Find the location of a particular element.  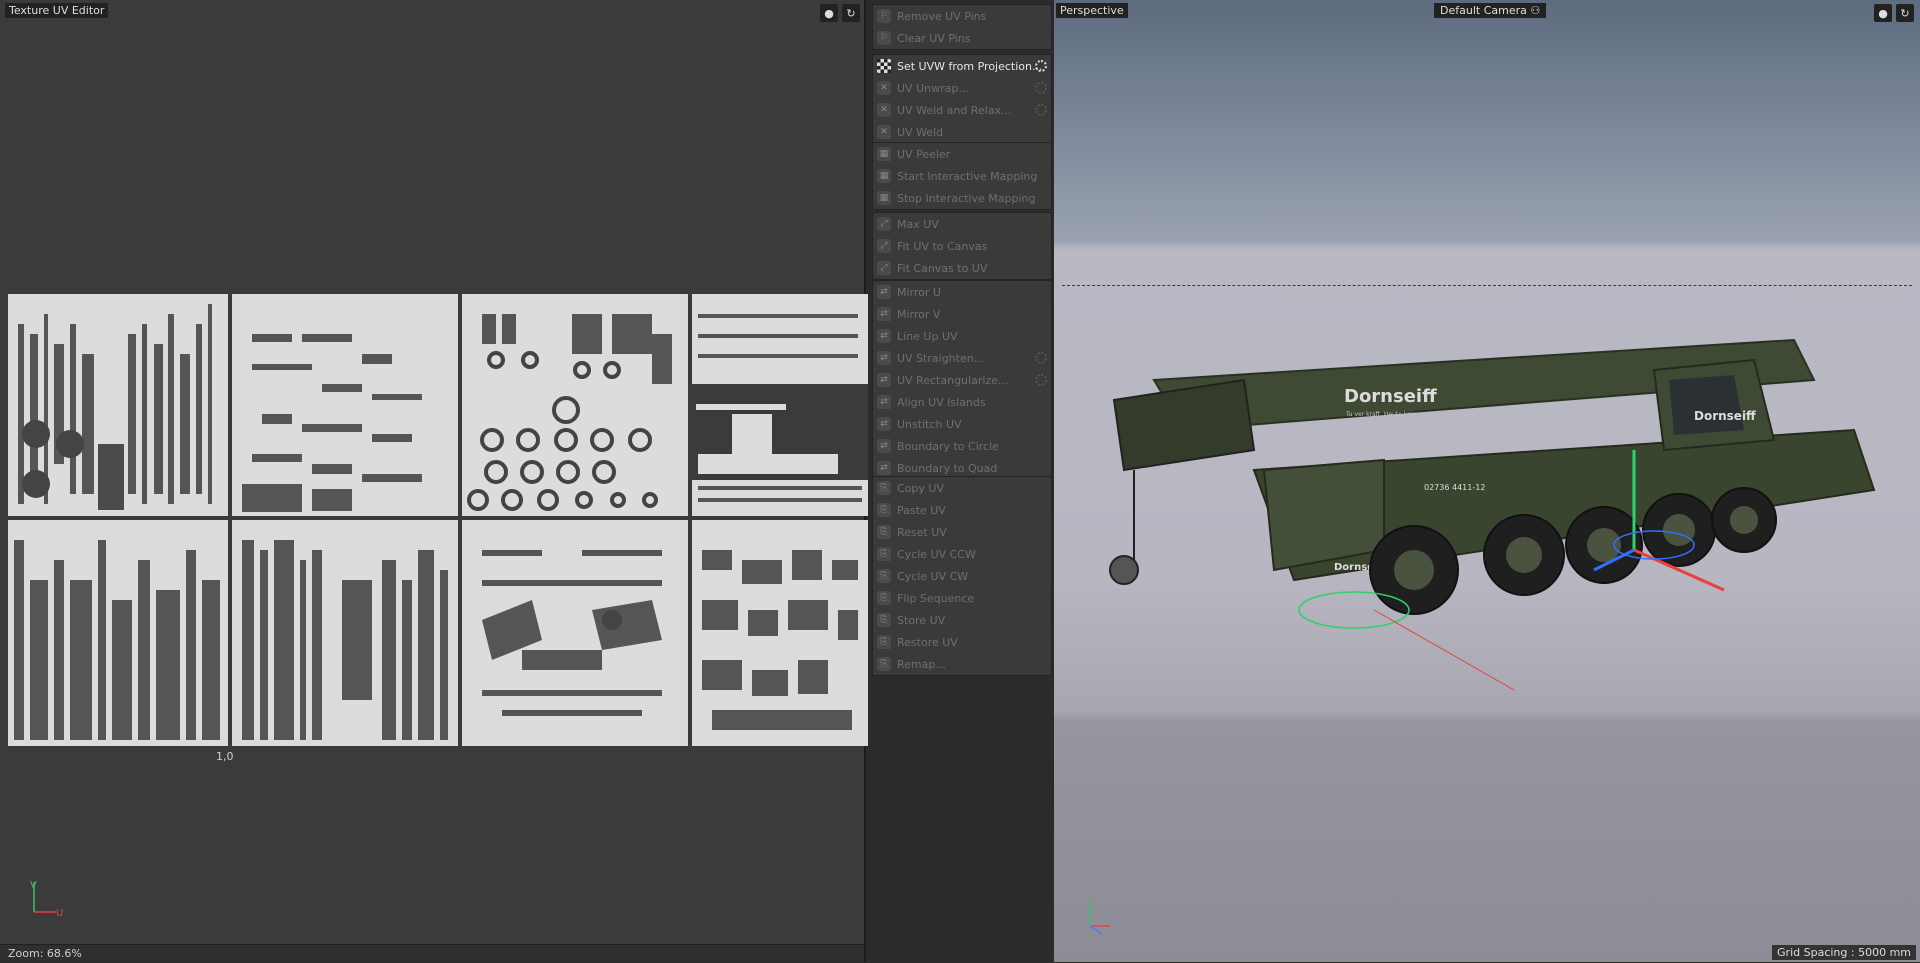

cmd-label: Clear UV Pins is located at coordinates (934, 38).